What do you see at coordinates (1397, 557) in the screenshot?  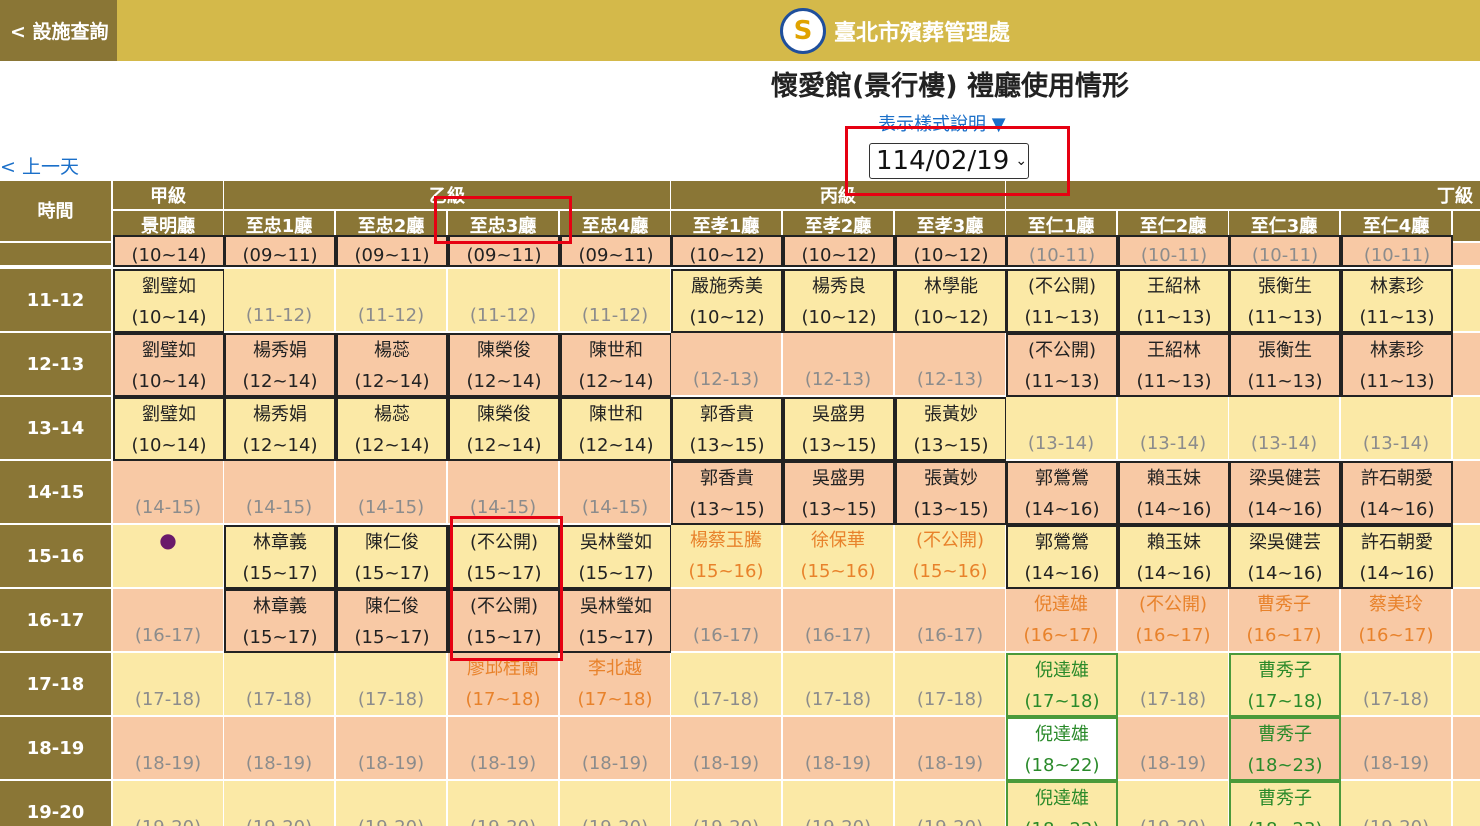 I see `booking-cell: 許石朝愛 (14~16)` at bounding box center [1397, 557].